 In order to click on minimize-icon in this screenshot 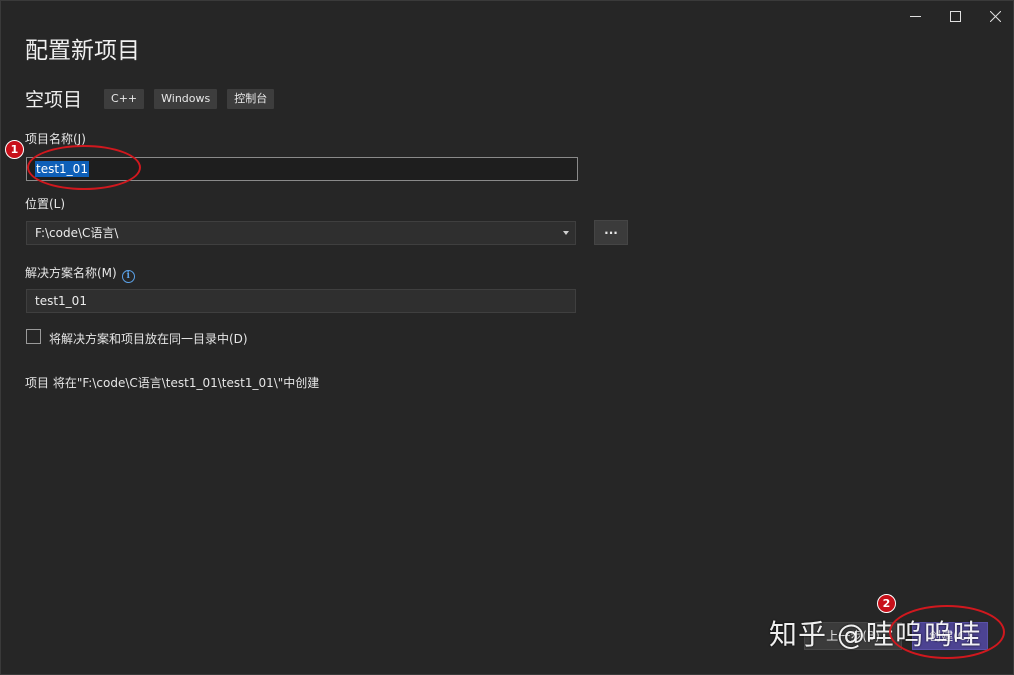, I will do `click(915, 16)`.